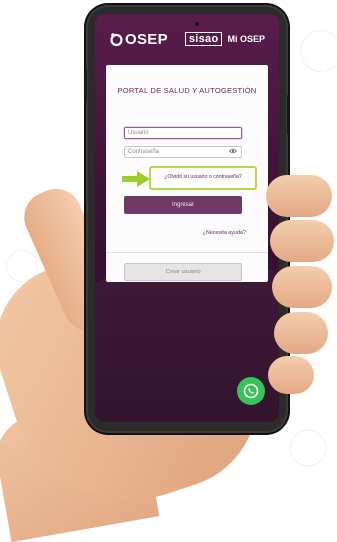 Image resolution: width=337 pixels, height=542 pixels. Describe the element at coordinates (183, 272) in the screenshot. I see `create-user-button: Crear usuario` at that location.